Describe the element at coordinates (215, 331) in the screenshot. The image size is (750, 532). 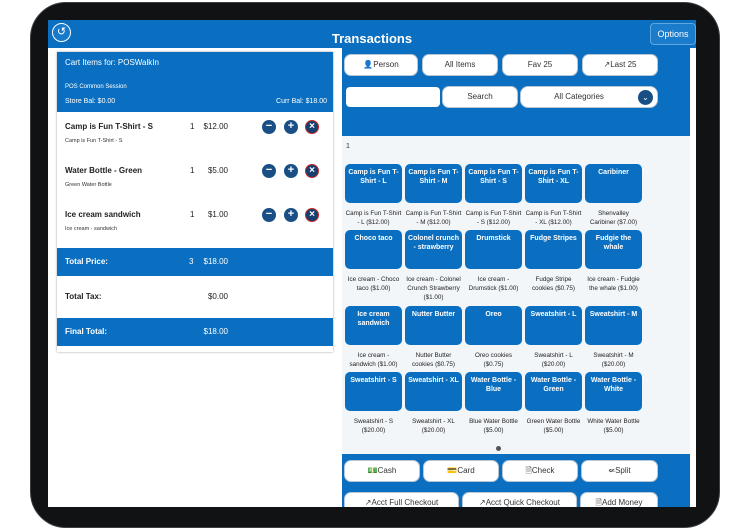
I see `final-total-value: $18.00` at that location.